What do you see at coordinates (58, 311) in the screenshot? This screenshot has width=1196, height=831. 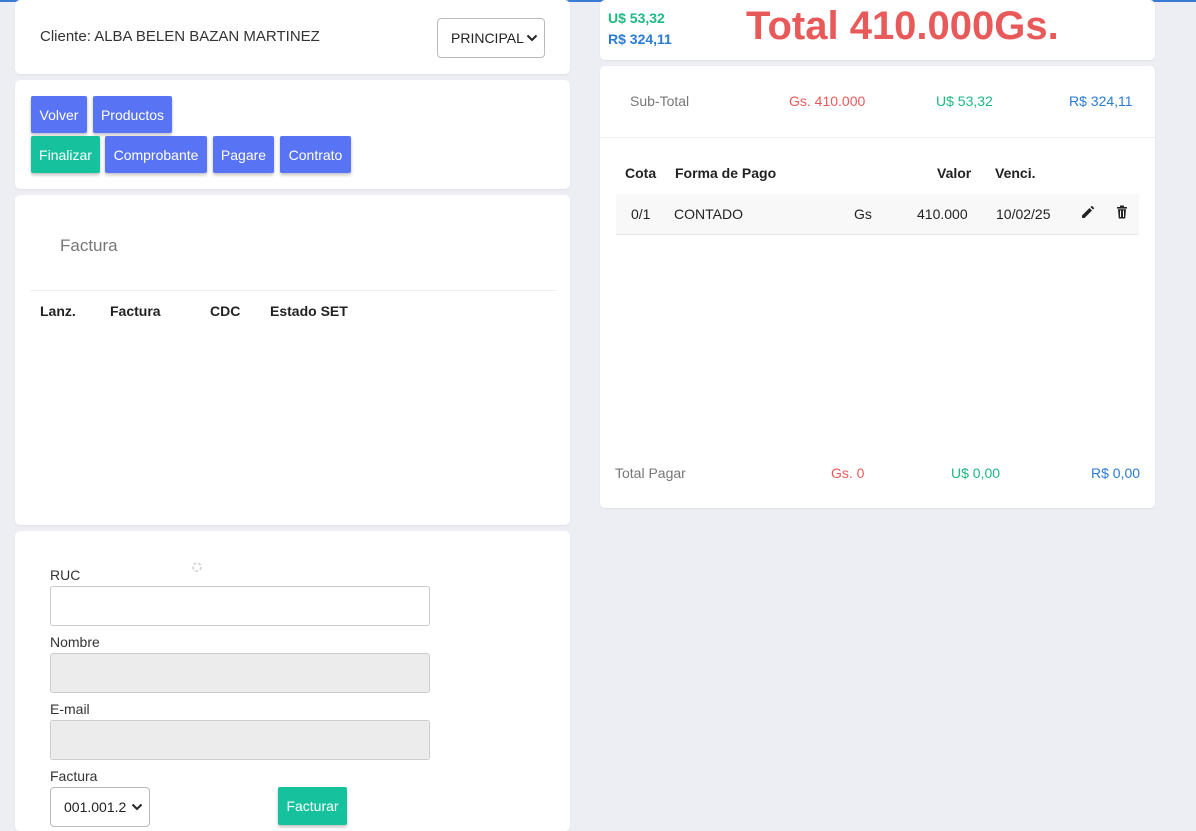 I see `column-header-lanz: Lanz.` at bounding box center [58, 311].